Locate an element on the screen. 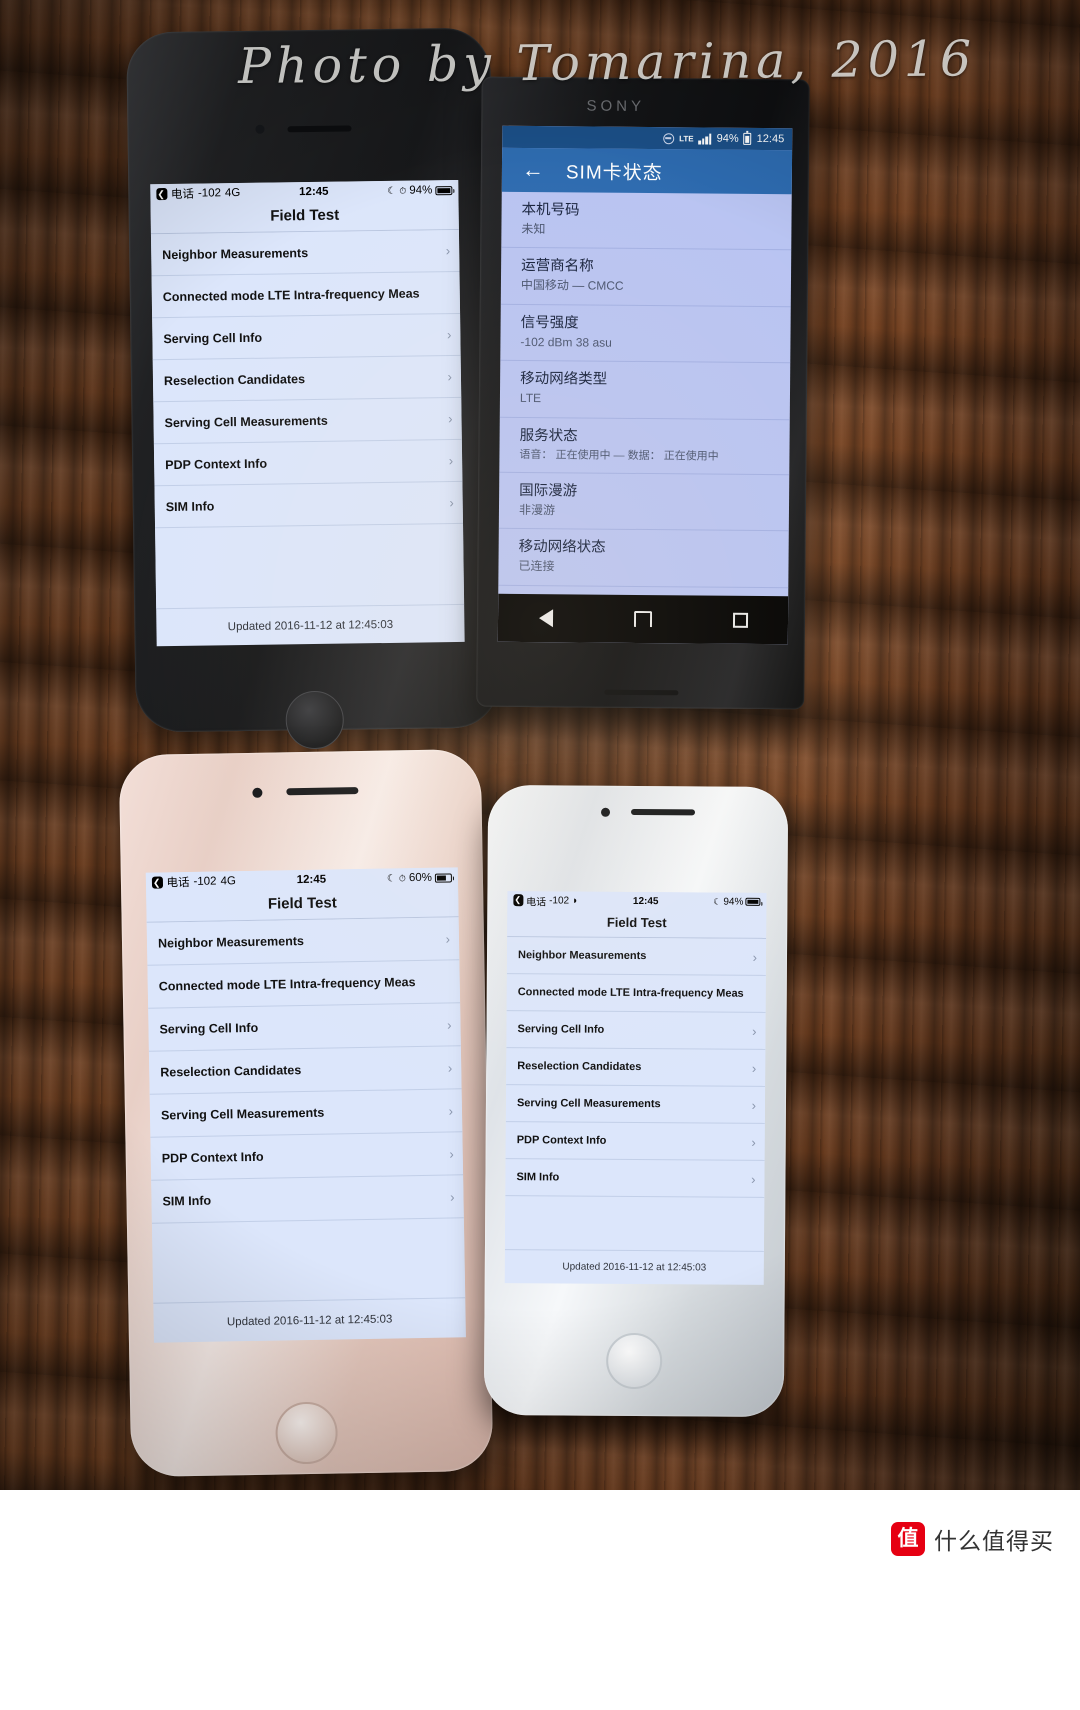  list-item: 国际漫游 非漫游 is located at coordinates (644, 502).